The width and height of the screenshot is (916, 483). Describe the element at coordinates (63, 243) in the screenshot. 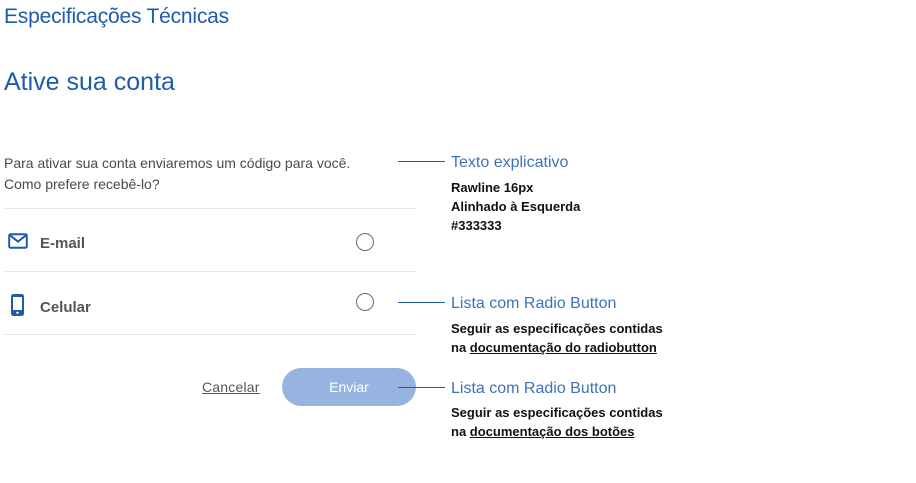

I see `option-email-label: E-mail` at that location.